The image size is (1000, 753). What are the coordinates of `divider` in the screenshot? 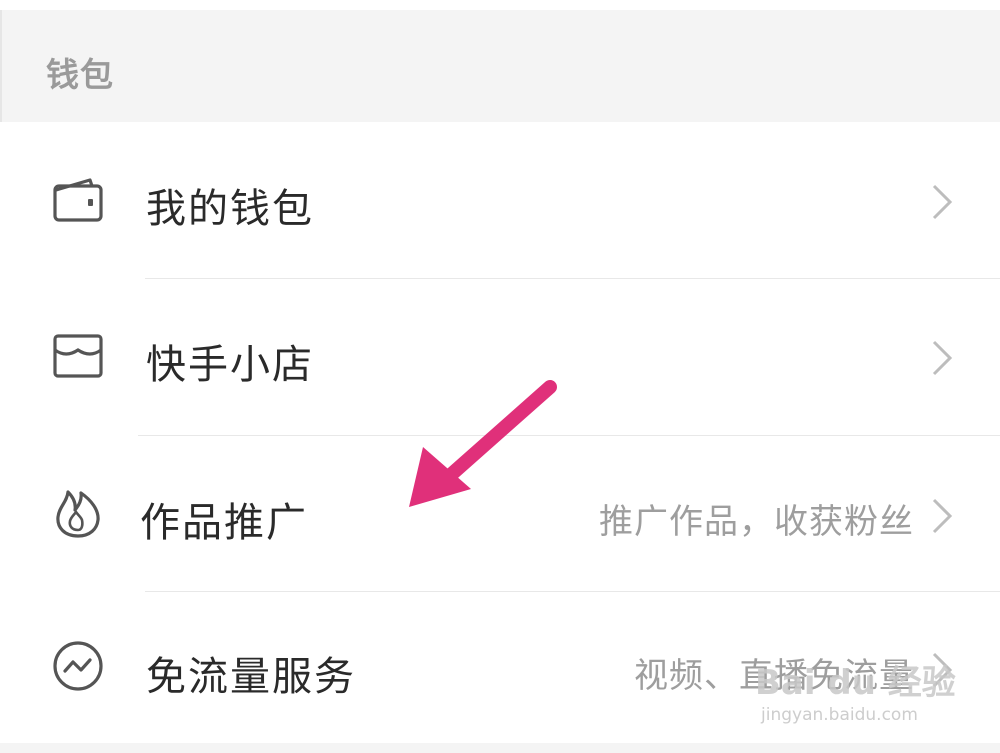 It's located at (572, 278).